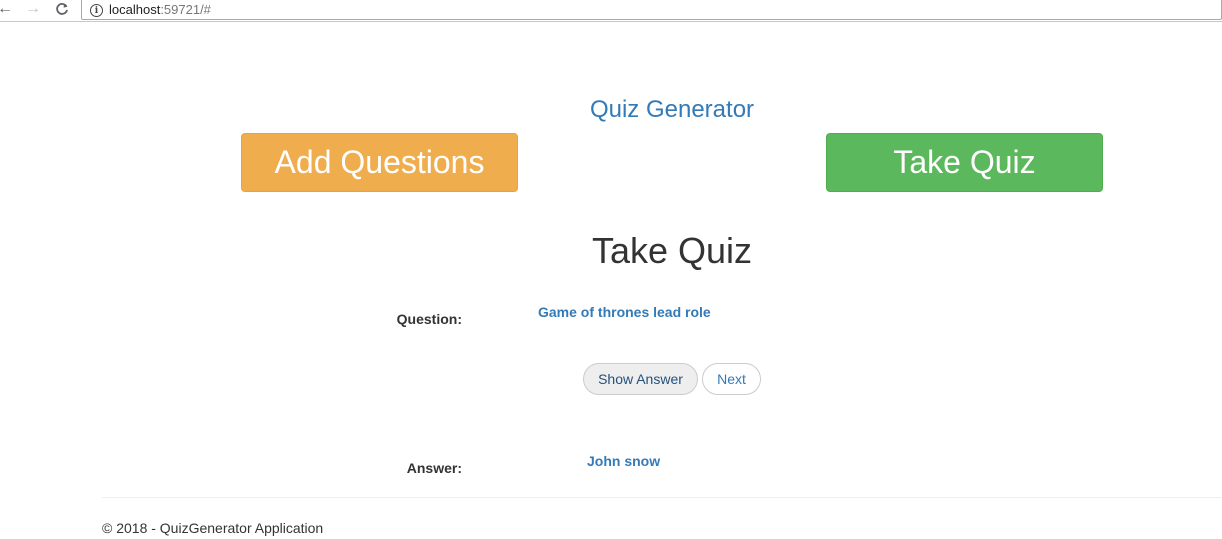 This screenshot has height=539, width=1222. Describe the element at coordinates (672, 250) in the screenshot. I see `page-title: Take Quiz` at that location.